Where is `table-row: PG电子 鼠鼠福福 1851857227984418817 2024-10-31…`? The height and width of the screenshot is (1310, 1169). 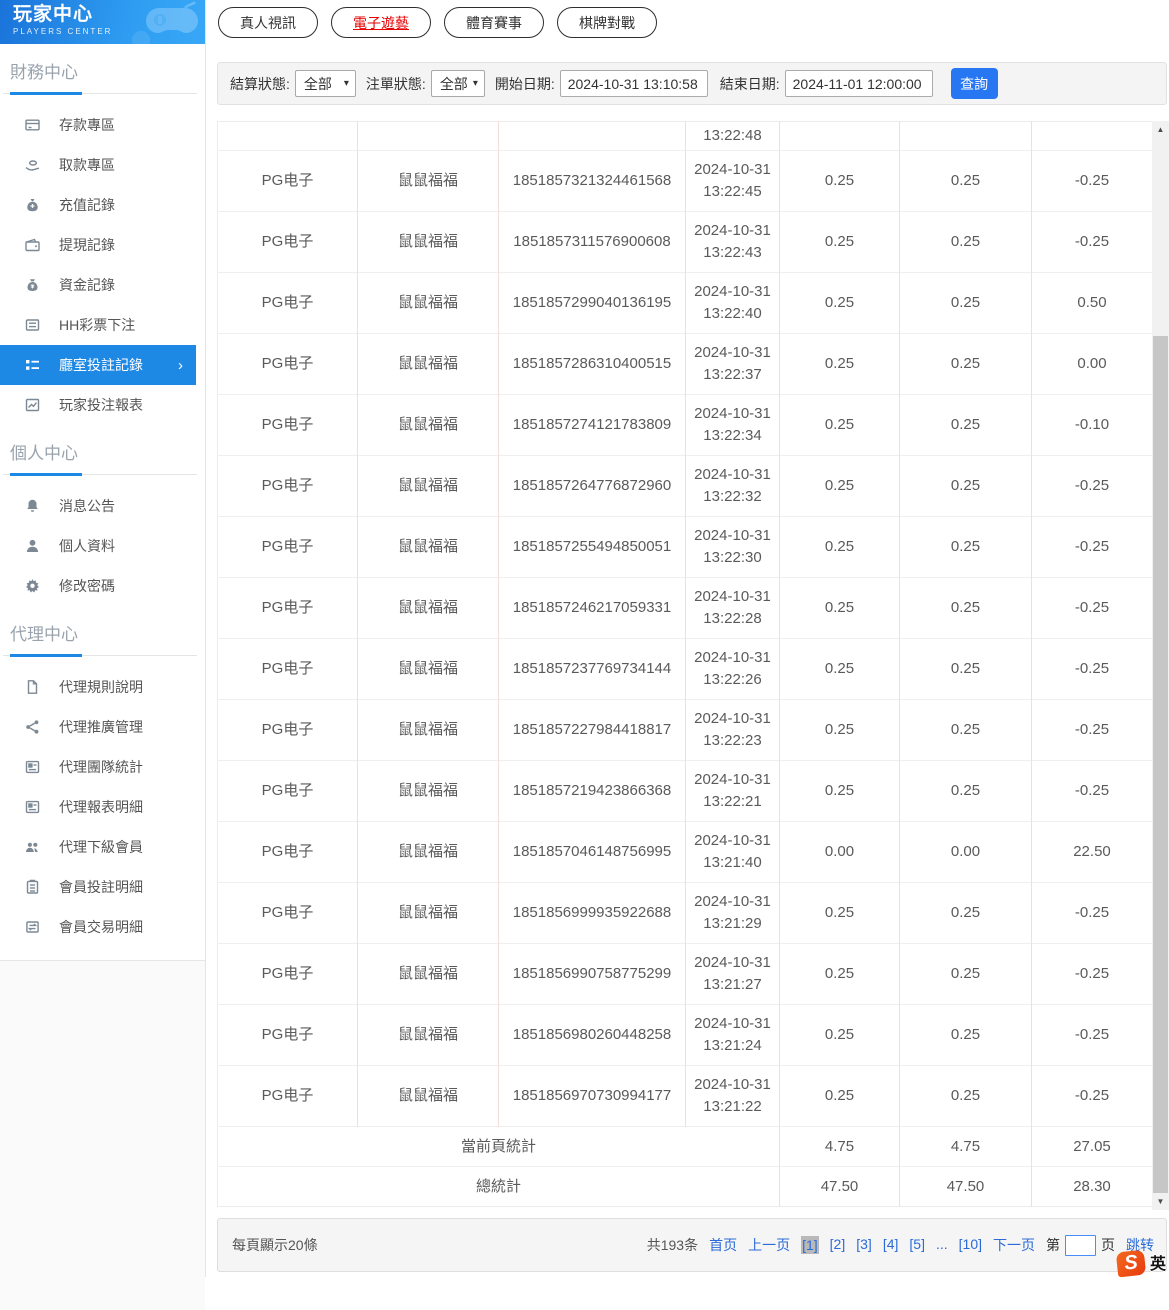 table-row: PG电子 鼠鼠福福 1851857227984418817 2024-10-31… is located at coordinates (685, 730).